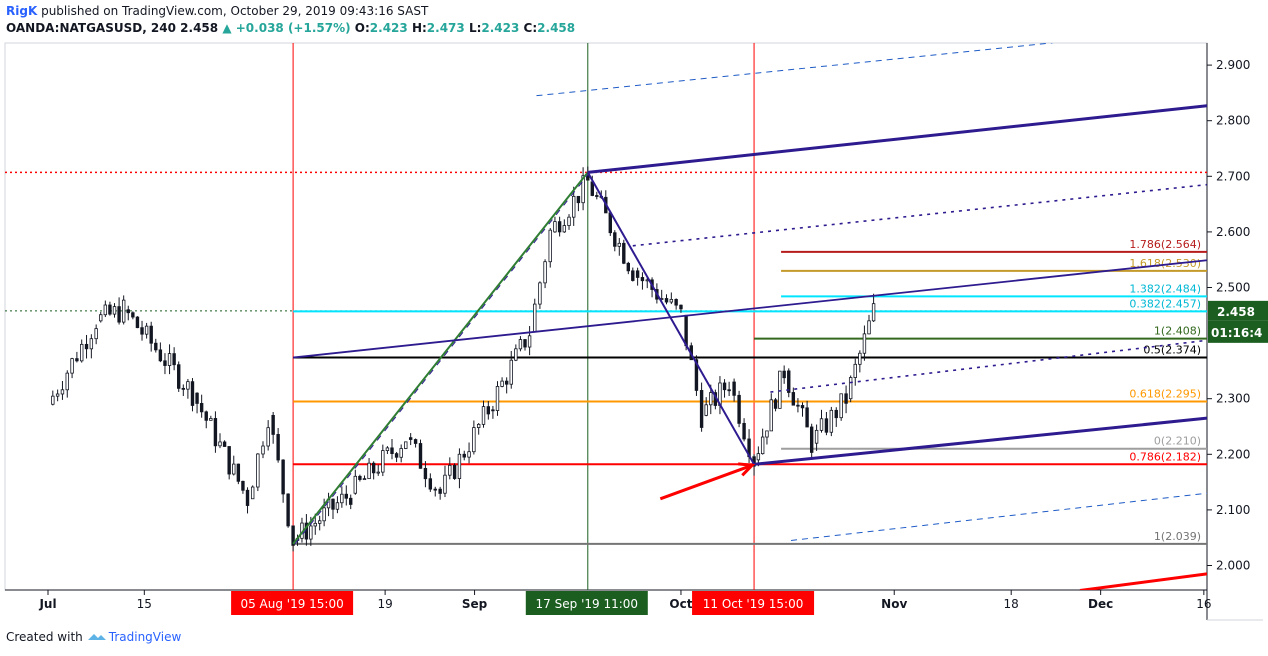  What do you see at coordinates (1233, 288) in the screenshot?
I see `y-tick-label: 2.500` at bounding box center [1233, 288].